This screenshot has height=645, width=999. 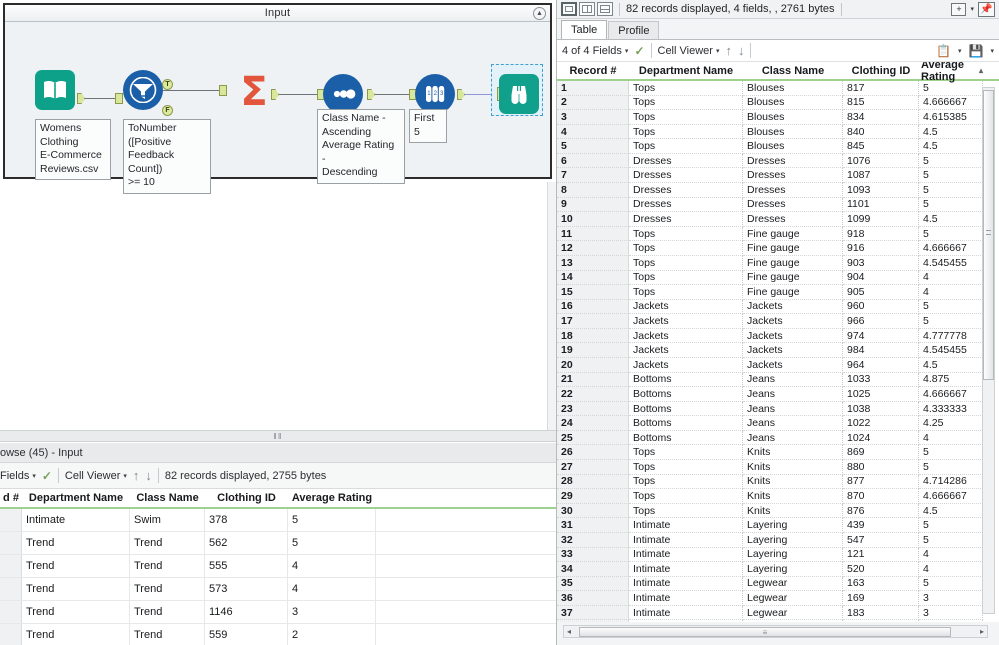 I want to click on tab-table: Table, so click(x=584, y=29).